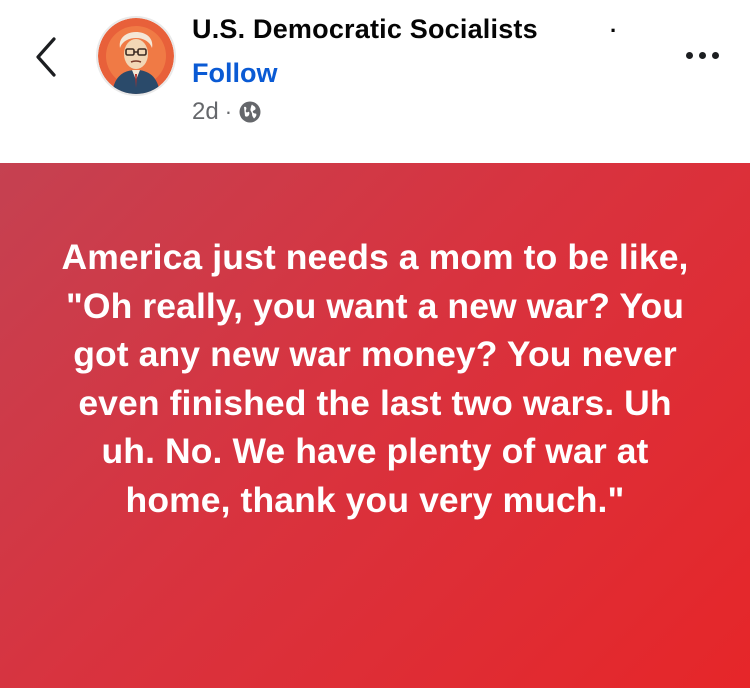 This screenshot has height=688, width=750. I want to click on post-meta: 2d ·, so click(227, 112).